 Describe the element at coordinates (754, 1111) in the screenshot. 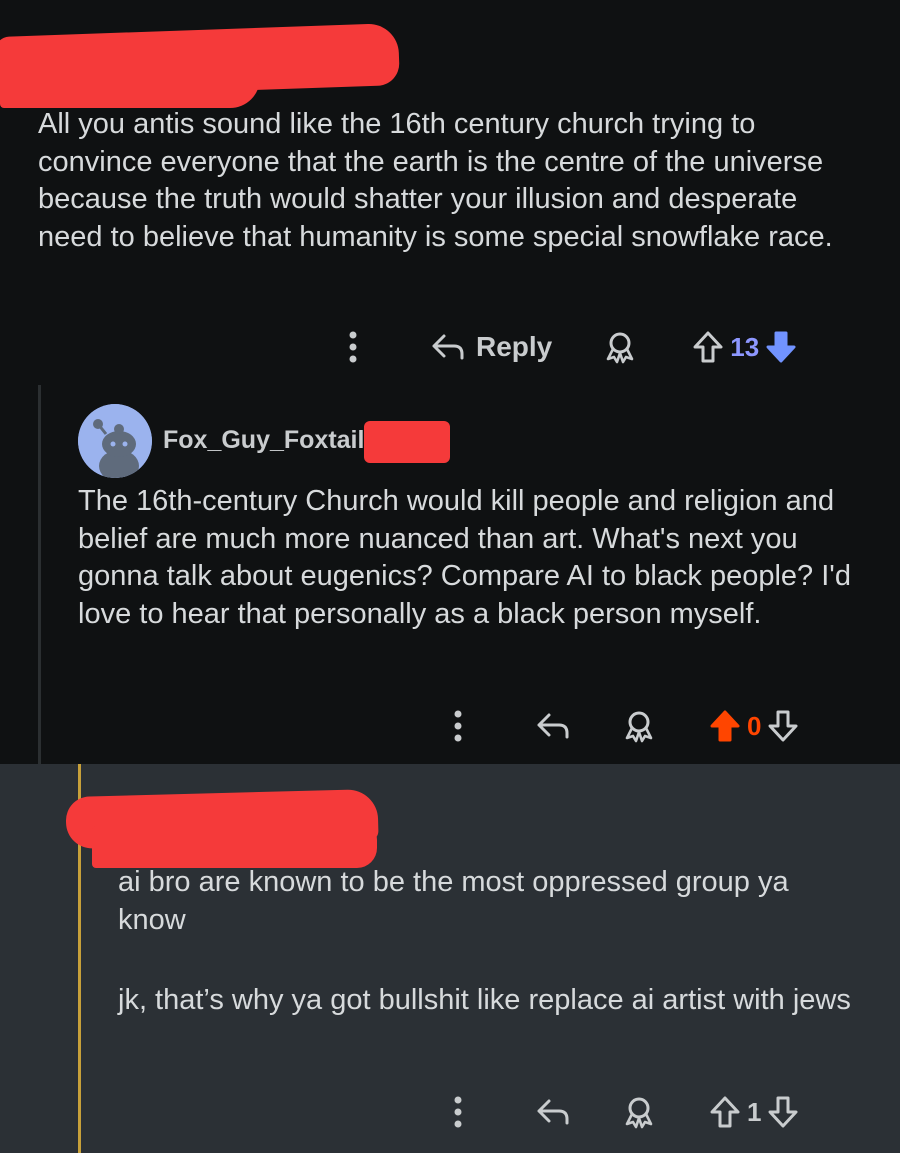

I see `vote-score: 1` at that location.